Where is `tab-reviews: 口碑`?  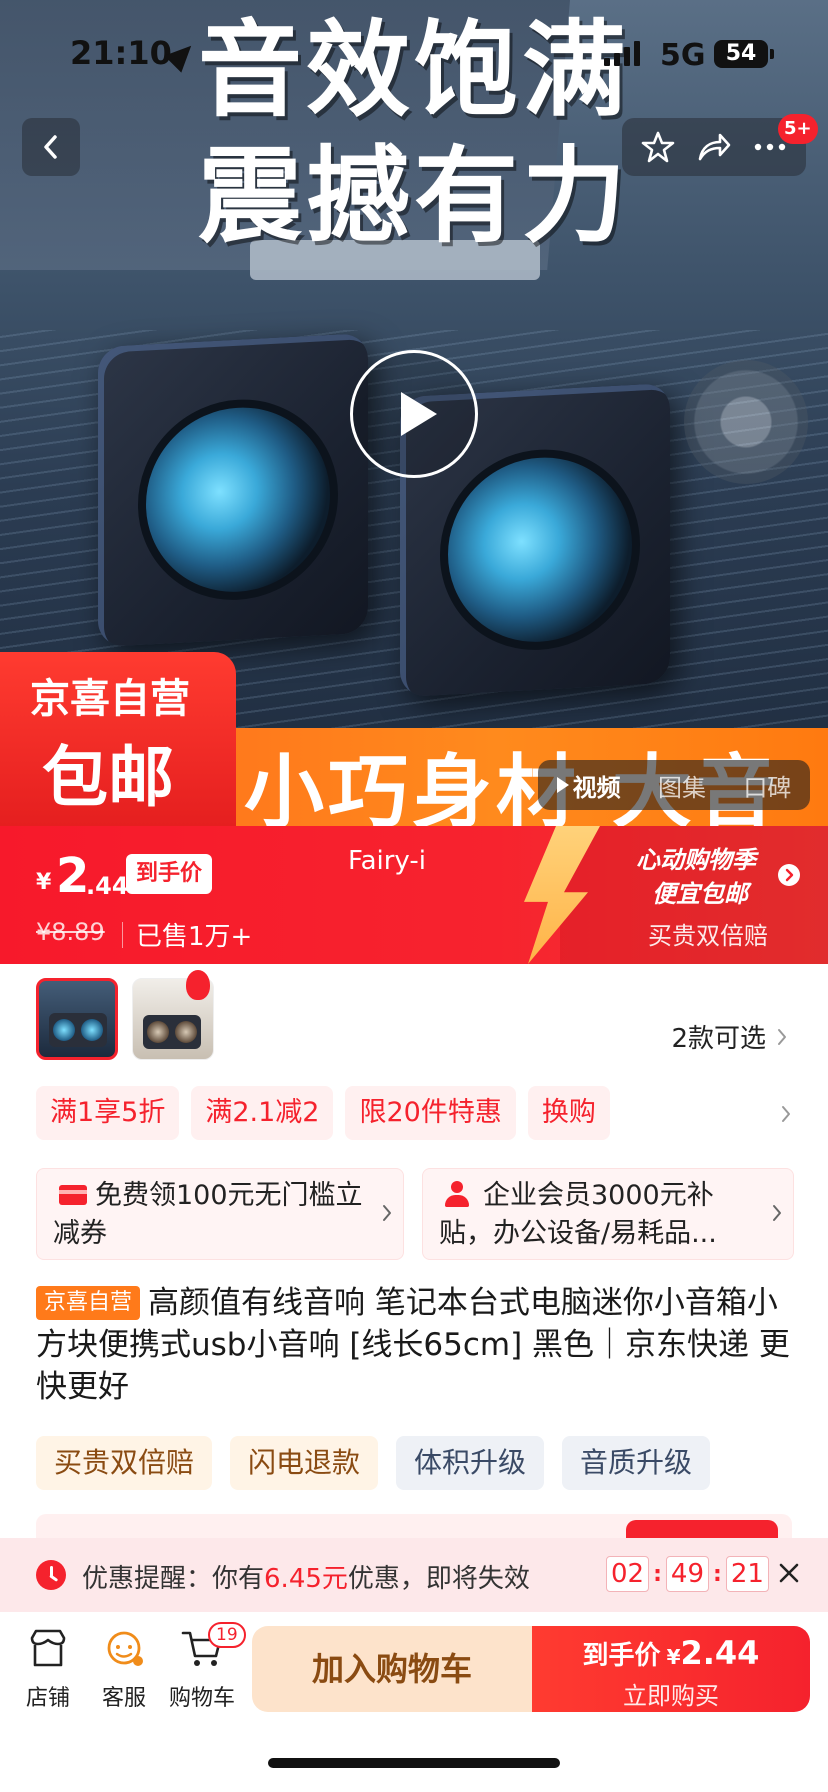
tab-reviews: 口碑 is located at coordinates (767, 785).